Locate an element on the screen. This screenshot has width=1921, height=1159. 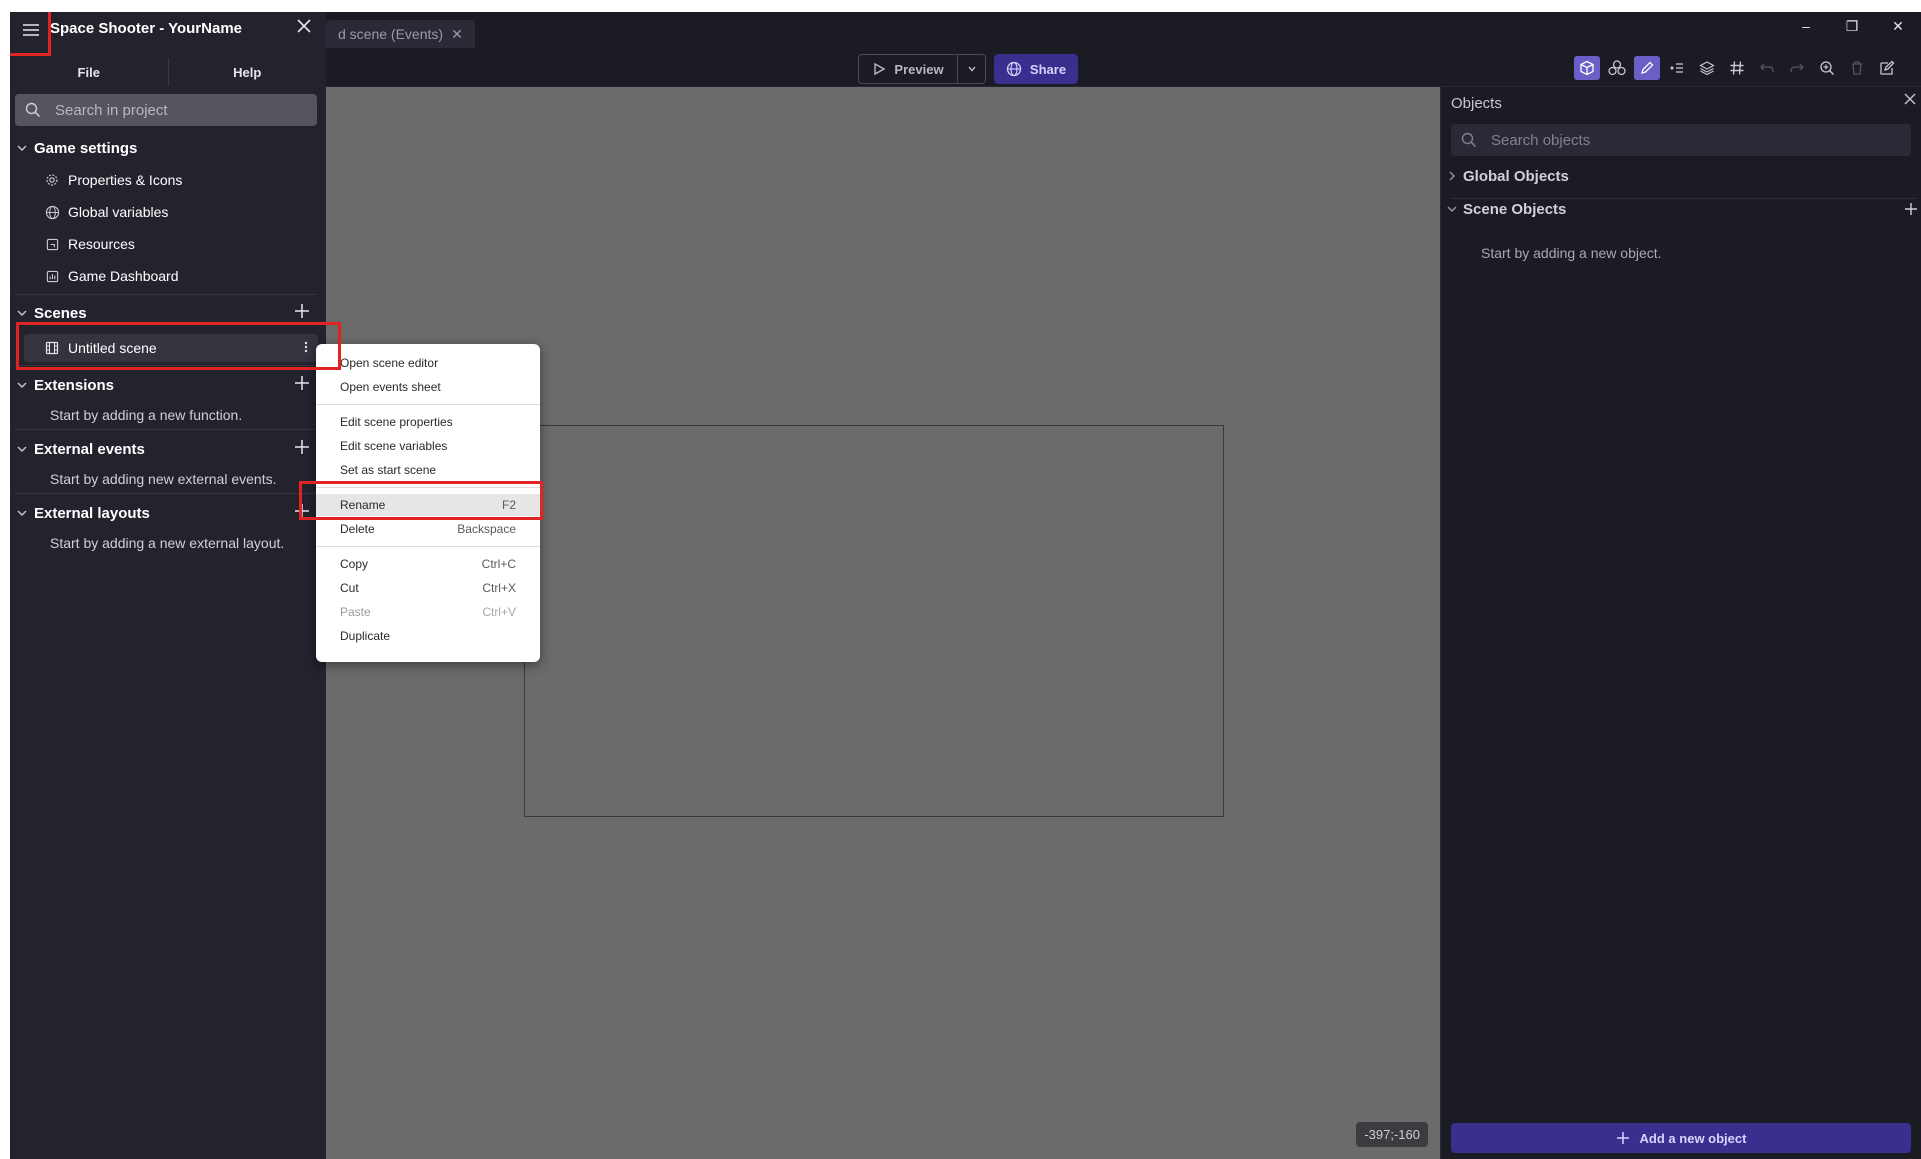
divider is located at coordinates (166, 365).